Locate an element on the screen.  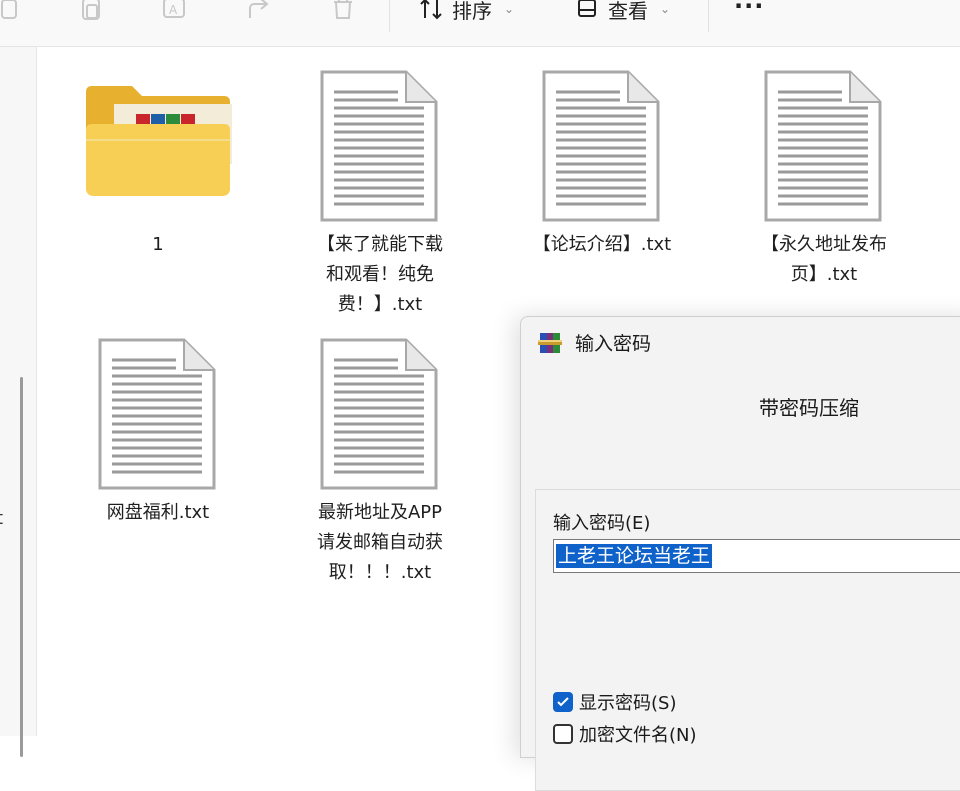
file-item-txt: 网盘福利.txt is located at coordinates (158, 438).